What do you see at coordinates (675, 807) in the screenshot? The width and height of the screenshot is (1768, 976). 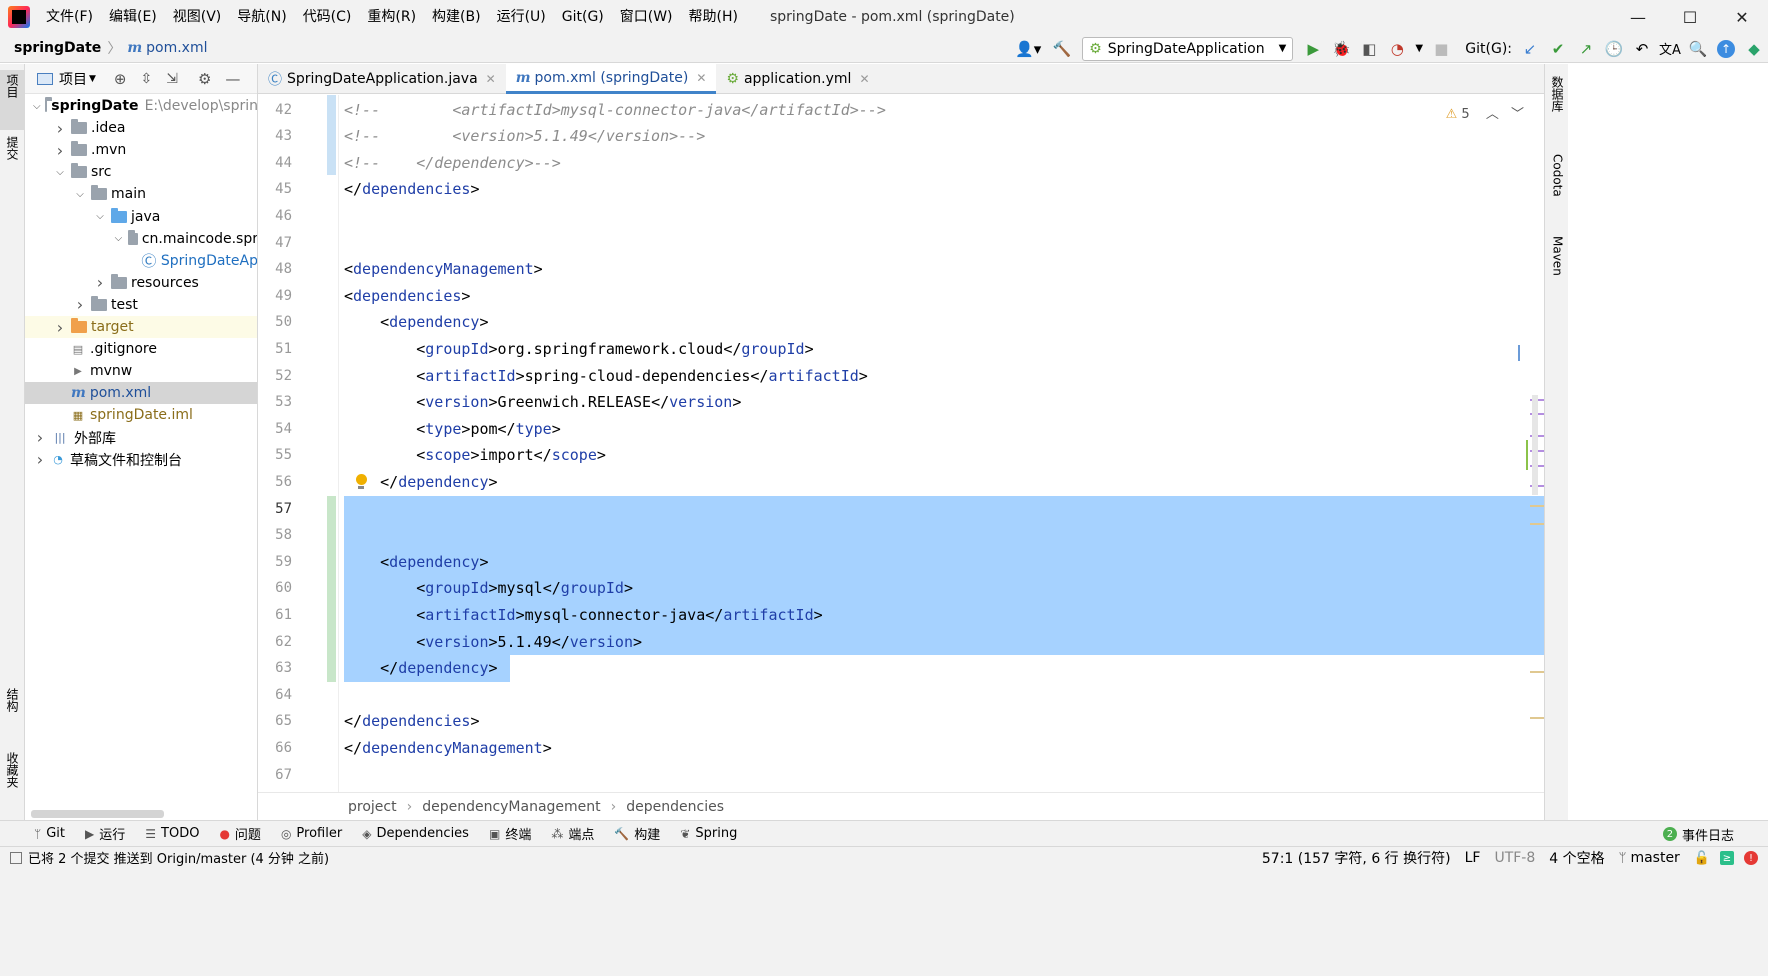 I see `editor-breadcrumb-item: dependencies` at bounding box center [675, 807].